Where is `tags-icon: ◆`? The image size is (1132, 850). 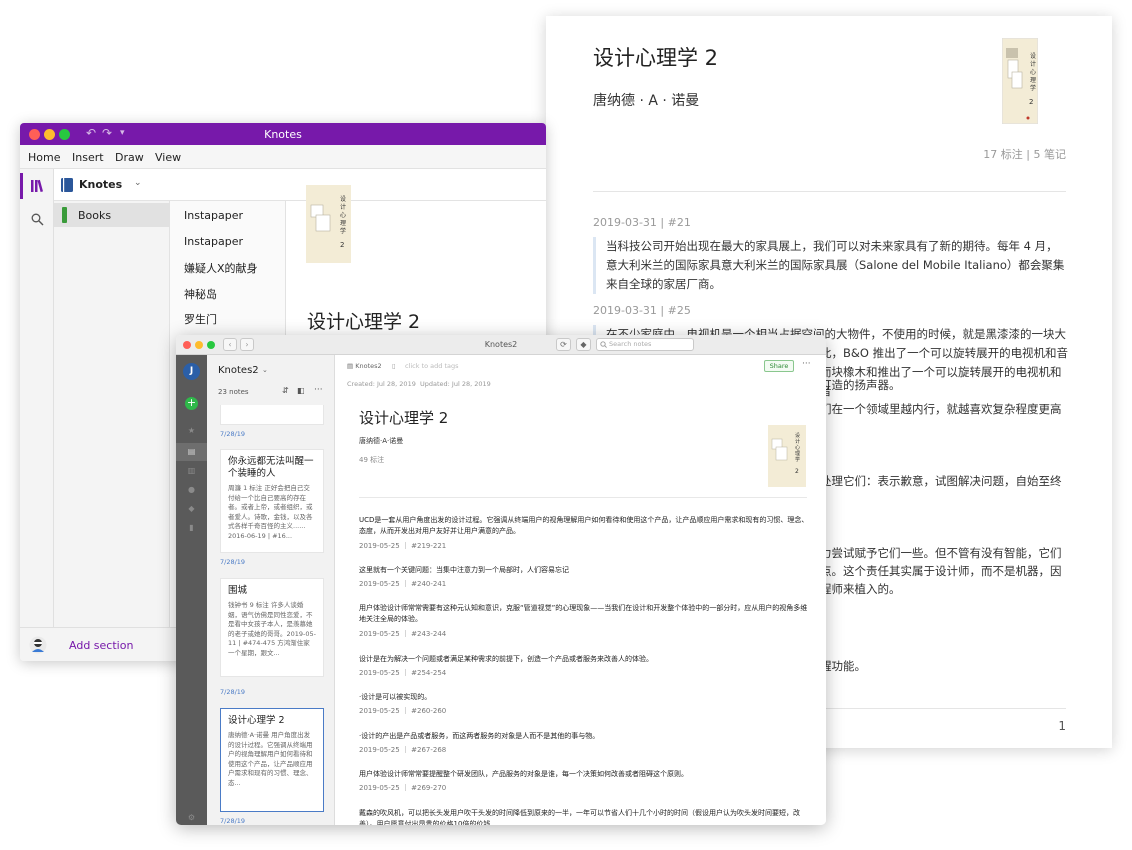
tags-icon: ◆ is located at coordinates (191, 508).